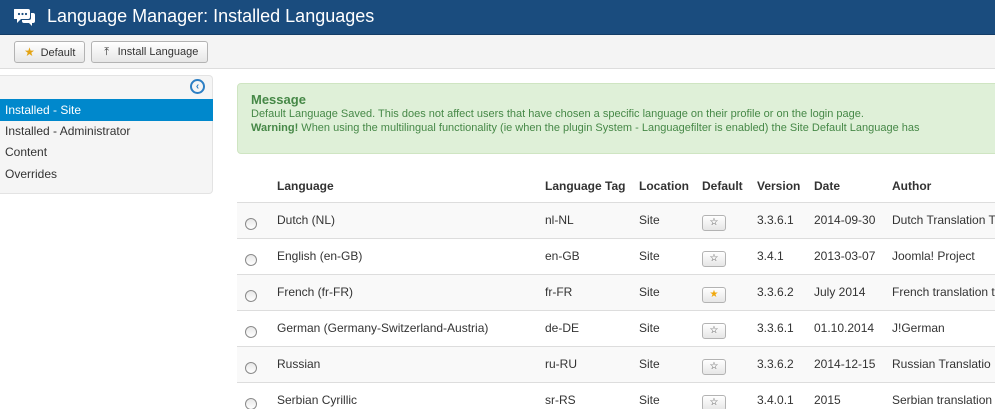 Image resolution: width=995 pixels, height=409 pixels. What do you see at coordinates (407, 395) in the screenshot?
I see `language-name: Serbian Cyrillic` at bounding box center [407, 395].